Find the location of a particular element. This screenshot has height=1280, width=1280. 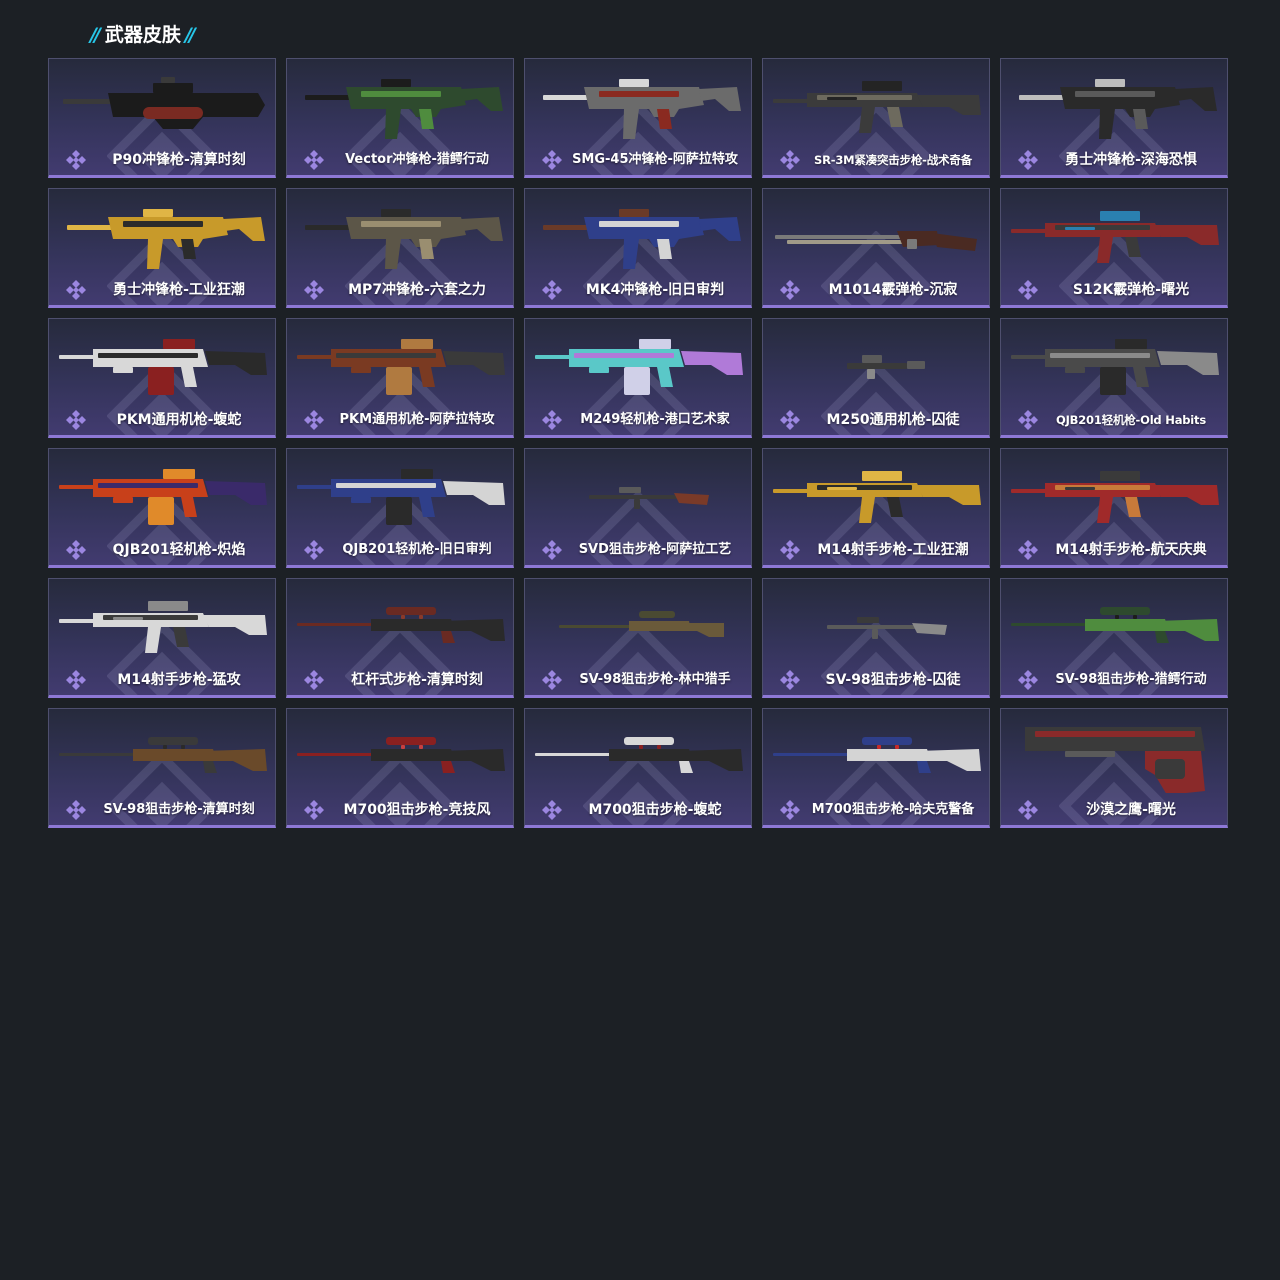

card-footer: M14射手步枪-猛攻 is located at coordinates (162, 680).